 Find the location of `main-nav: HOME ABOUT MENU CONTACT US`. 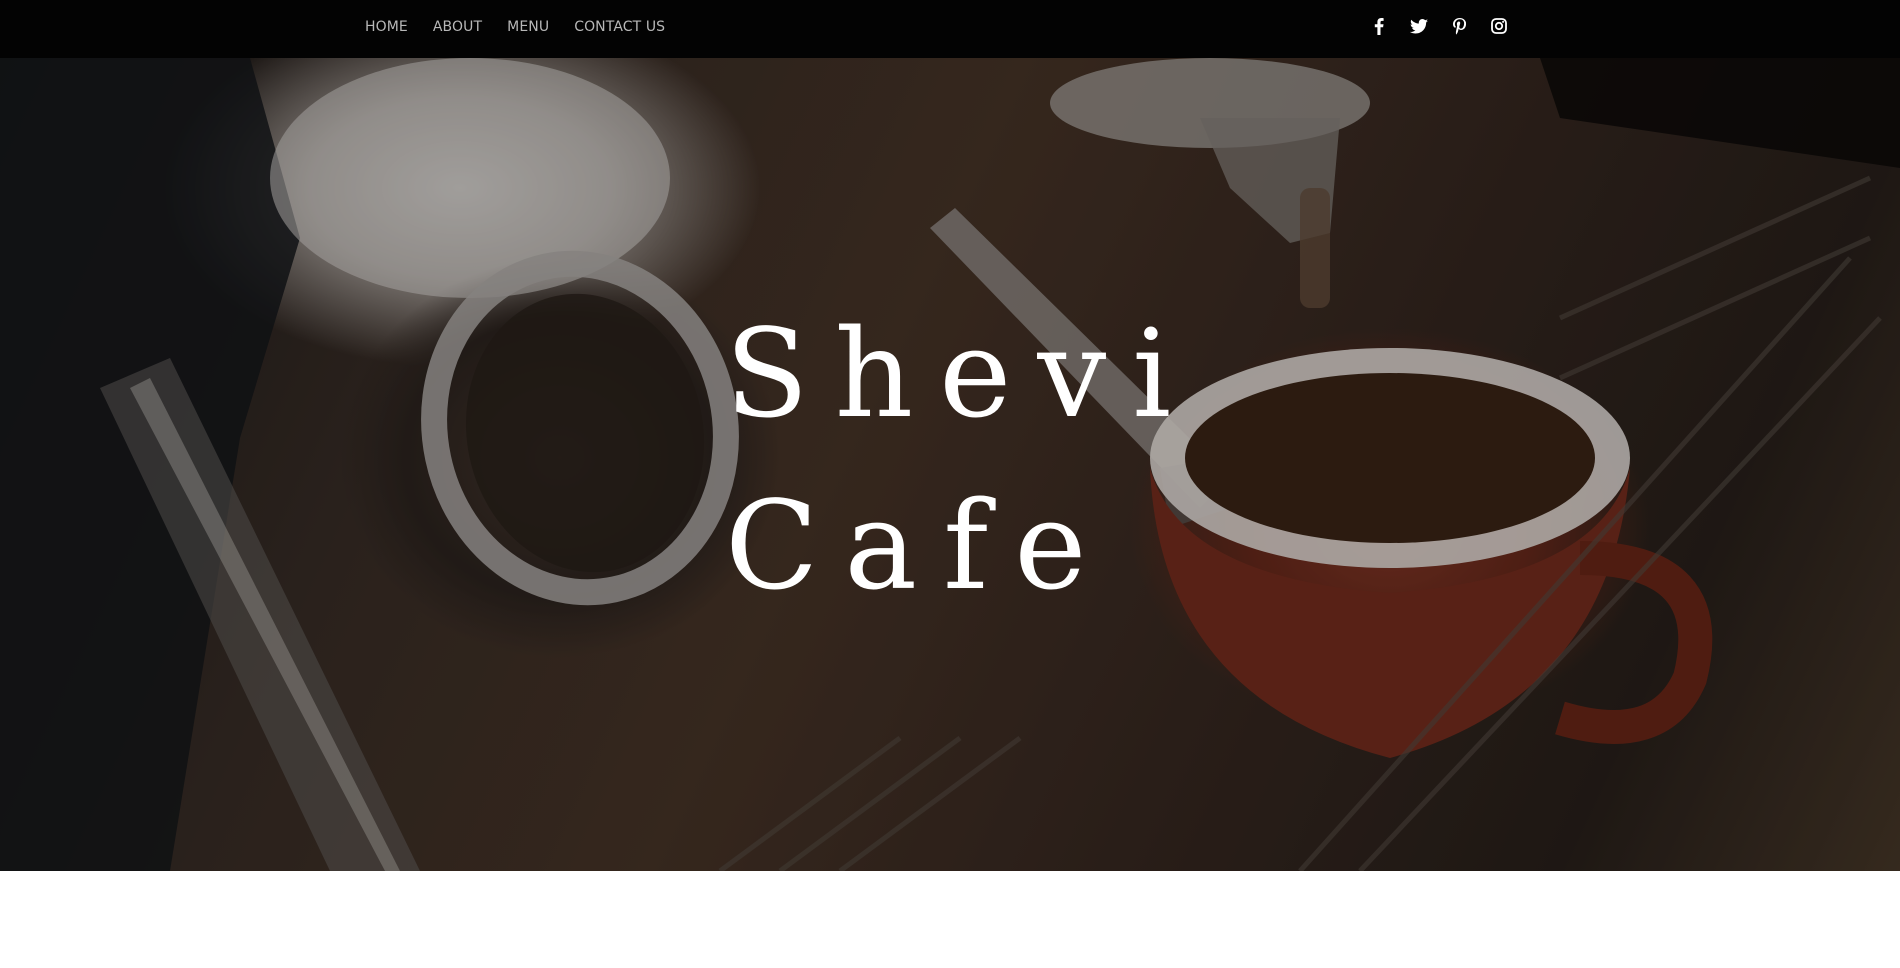

main-nav: HOME ABOUT MENU CONTACT US is located at coordinates (515, 27).